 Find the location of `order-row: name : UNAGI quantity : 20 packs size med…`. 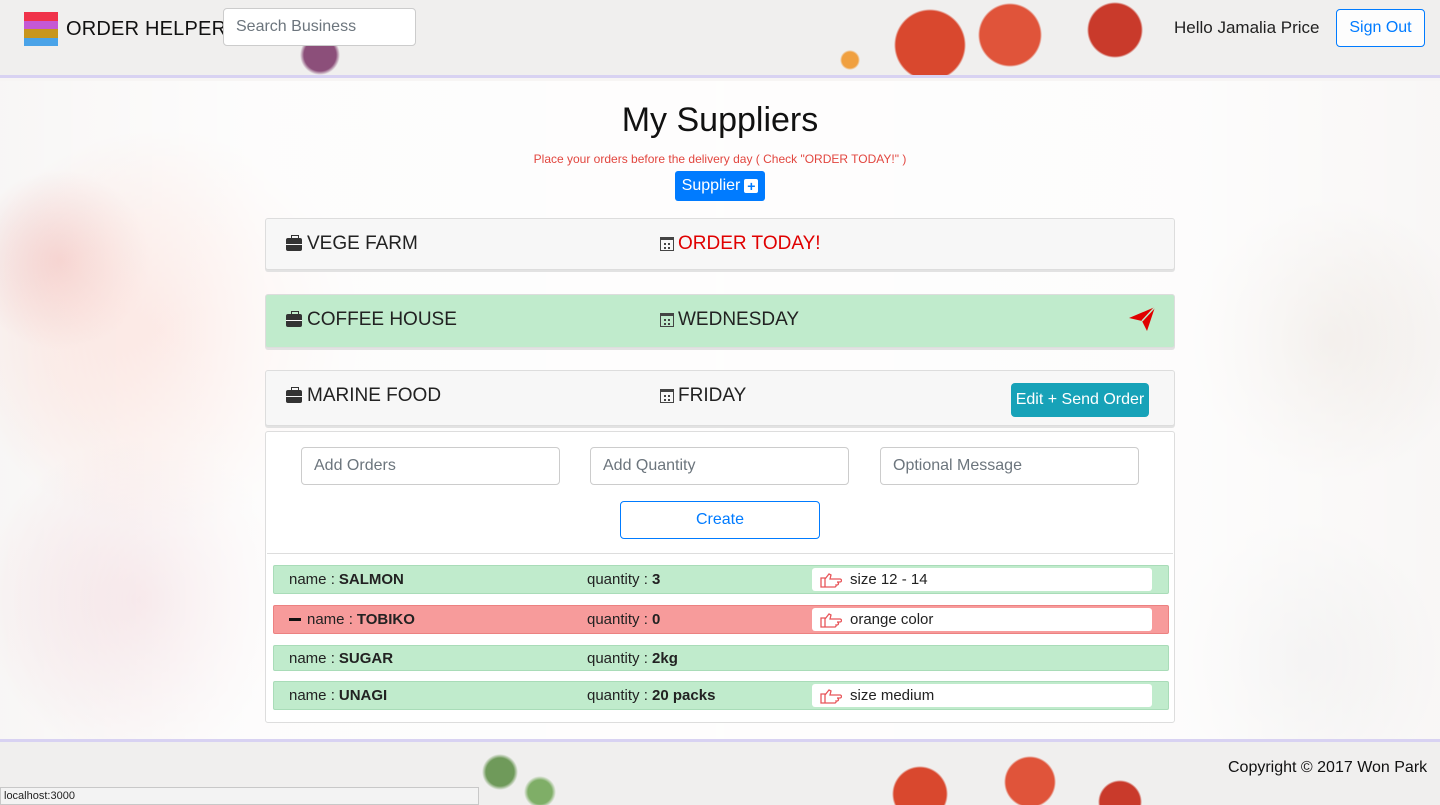

order-row: name : UNAGI quantity : 20 packs size med… is located at coordinates (721, 695).